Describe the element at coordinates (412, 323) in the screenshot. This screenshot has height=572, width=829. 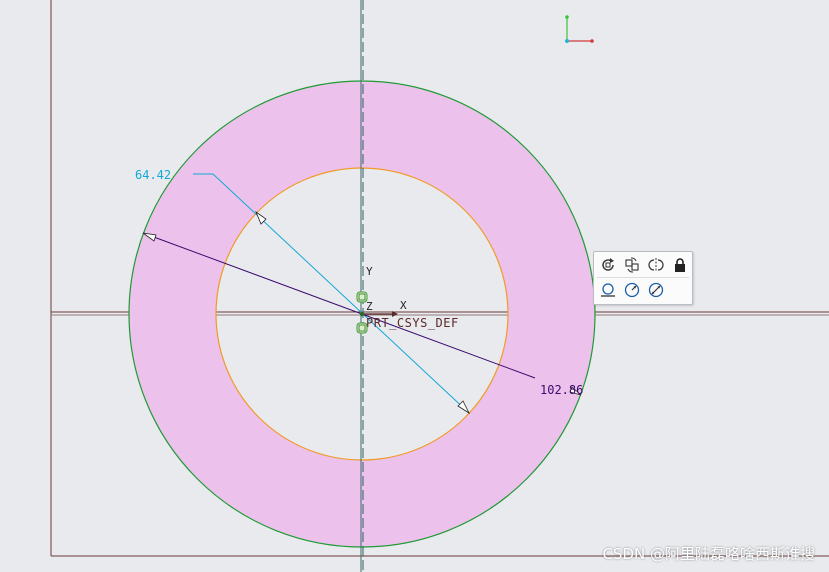
I see `csys-label: PRT_CSYS_DEF` at that location.